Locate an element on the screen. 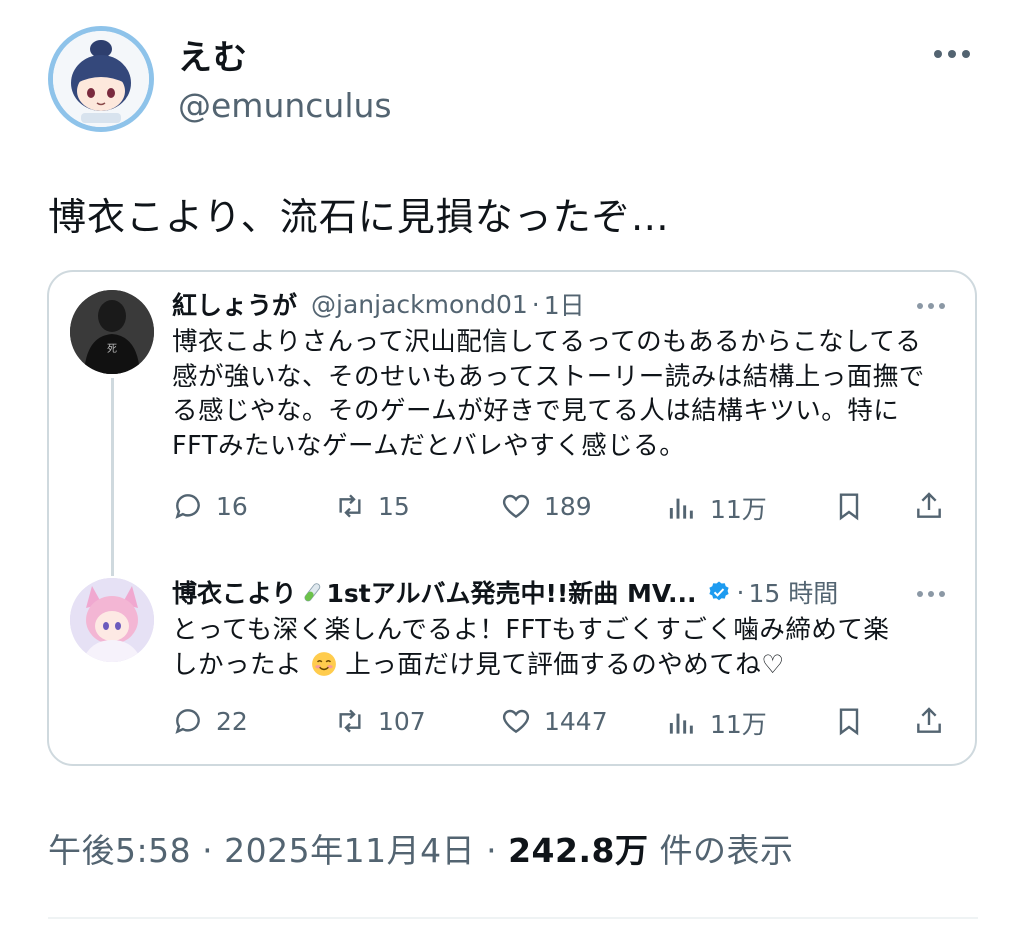 This screenshot has height=948, width=1024. user-handle: @emunculus is located at coordinates (285, 105).